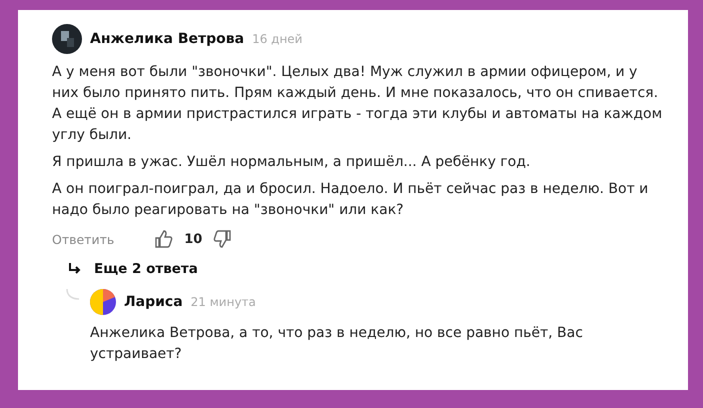 Image resolution: width=703 pixels, height=408 pixels. What do you see at coordinates (337, 344) in the screenshot?
I see `reply-text: Анжелика Ветрова, а то, что раз в неделю, но все равно пьёт, Вас устраивает?` at bounding box center [337, 344].